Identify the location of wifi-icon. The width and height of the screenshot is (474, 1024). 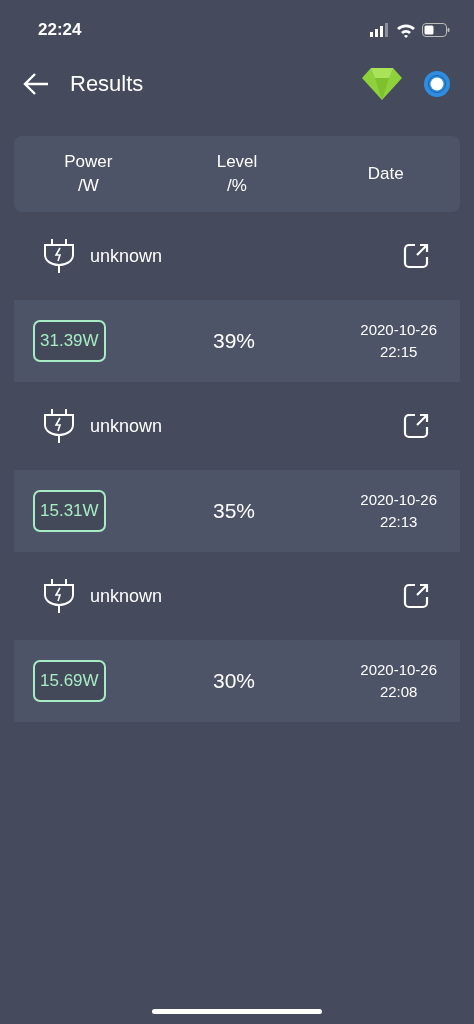
(406, 30).